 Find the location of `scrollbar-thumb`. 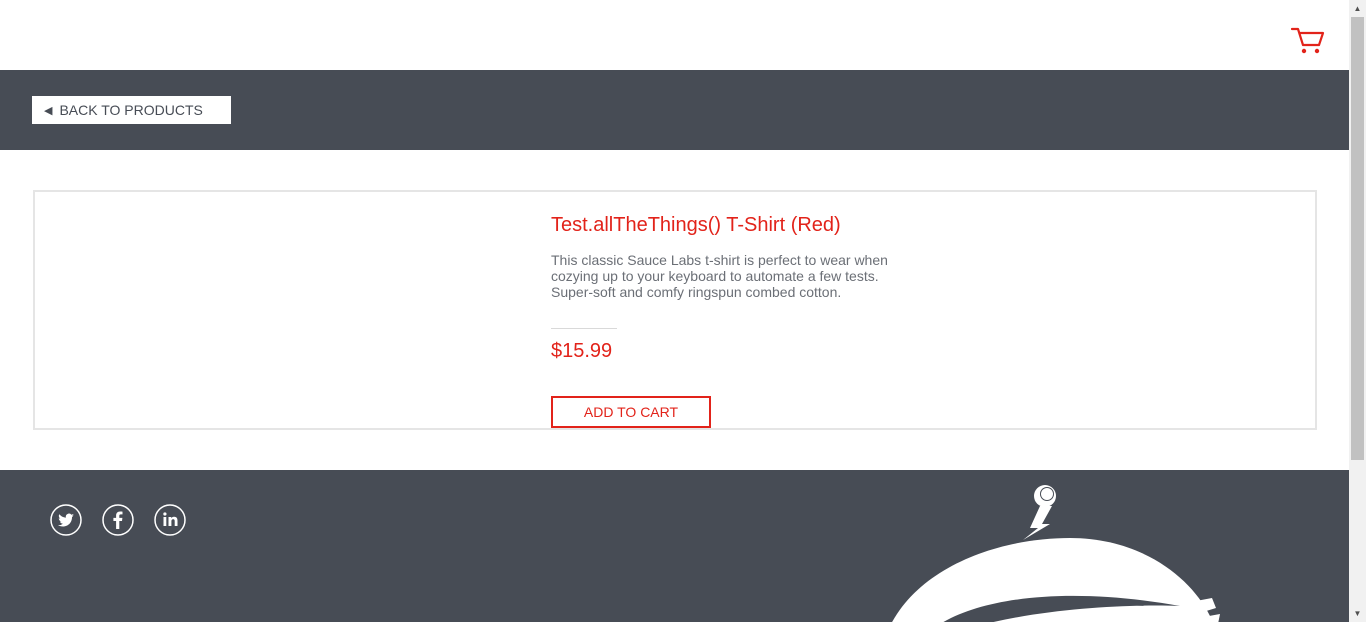

scrollbar-thumb is located at coordinates (1357, 238).